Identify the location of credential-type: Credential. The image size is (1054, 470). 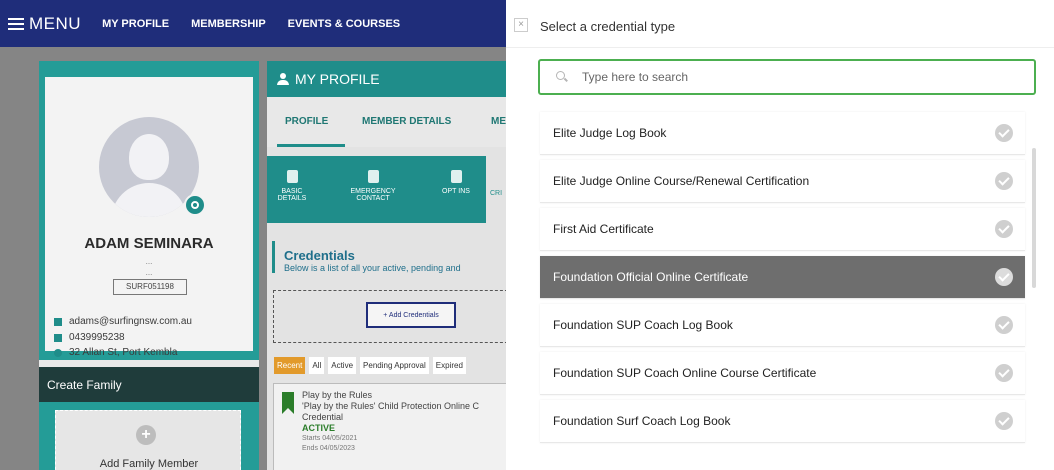
(323, 417).